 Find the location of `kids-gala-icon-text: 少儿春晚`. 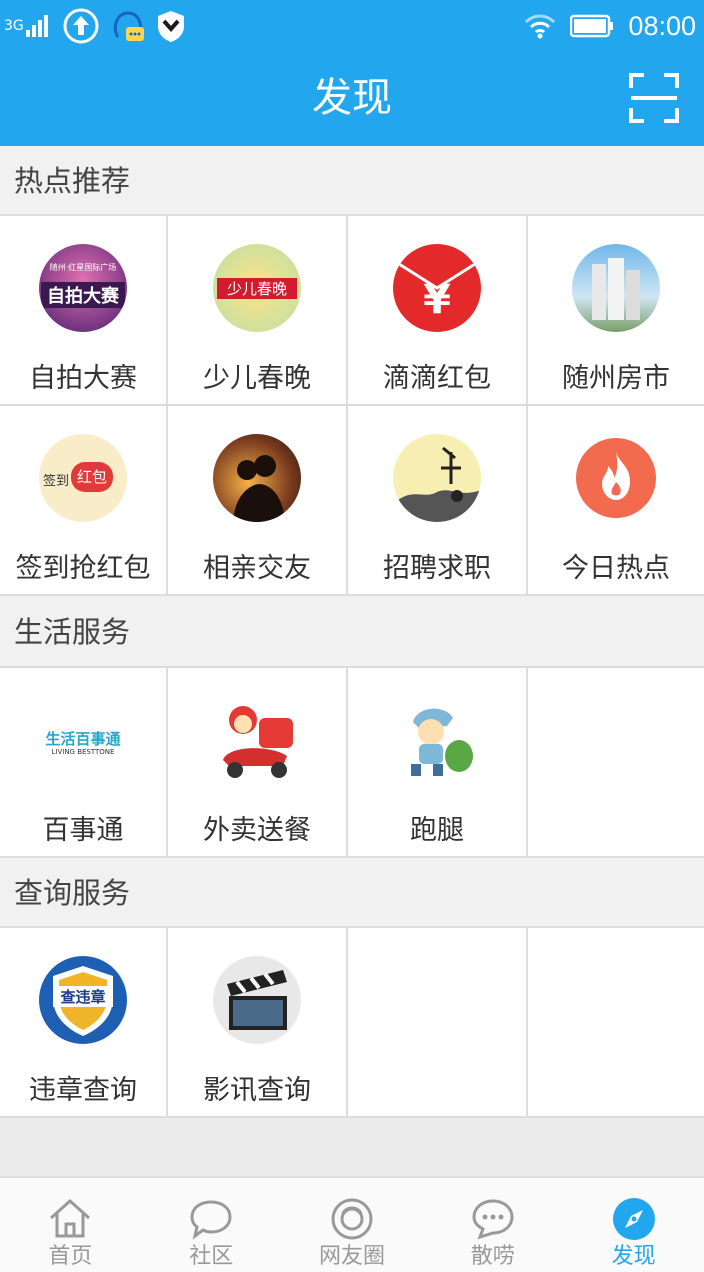

kids-gala-icon-text: 少儿春晚 is located at coordinates (257, 288).